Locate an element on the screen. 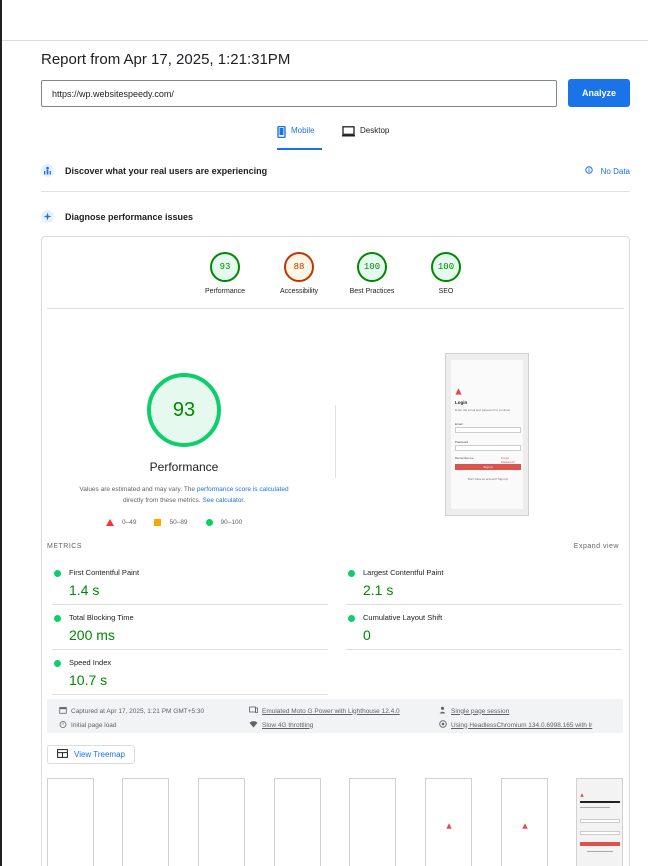  legend-fail-label: 0–49 is located at coordinates (129, 522).